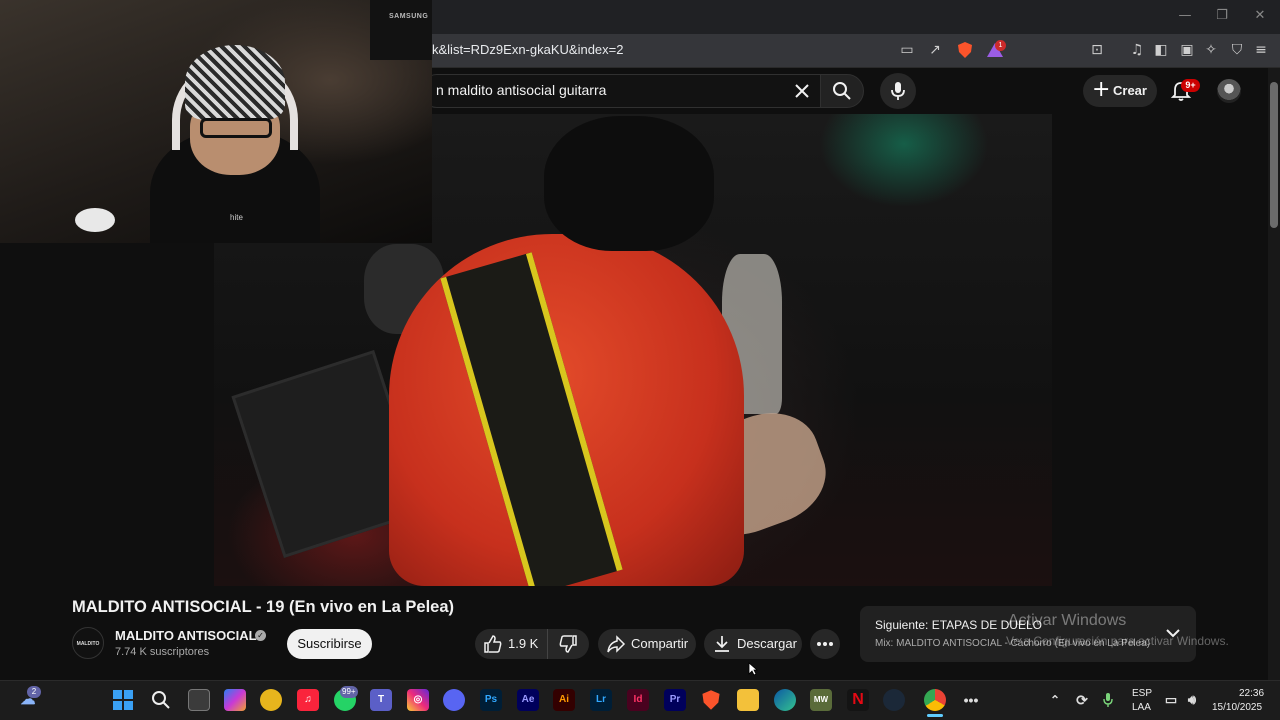  I want to click on steam-icon, so click(894, 700).